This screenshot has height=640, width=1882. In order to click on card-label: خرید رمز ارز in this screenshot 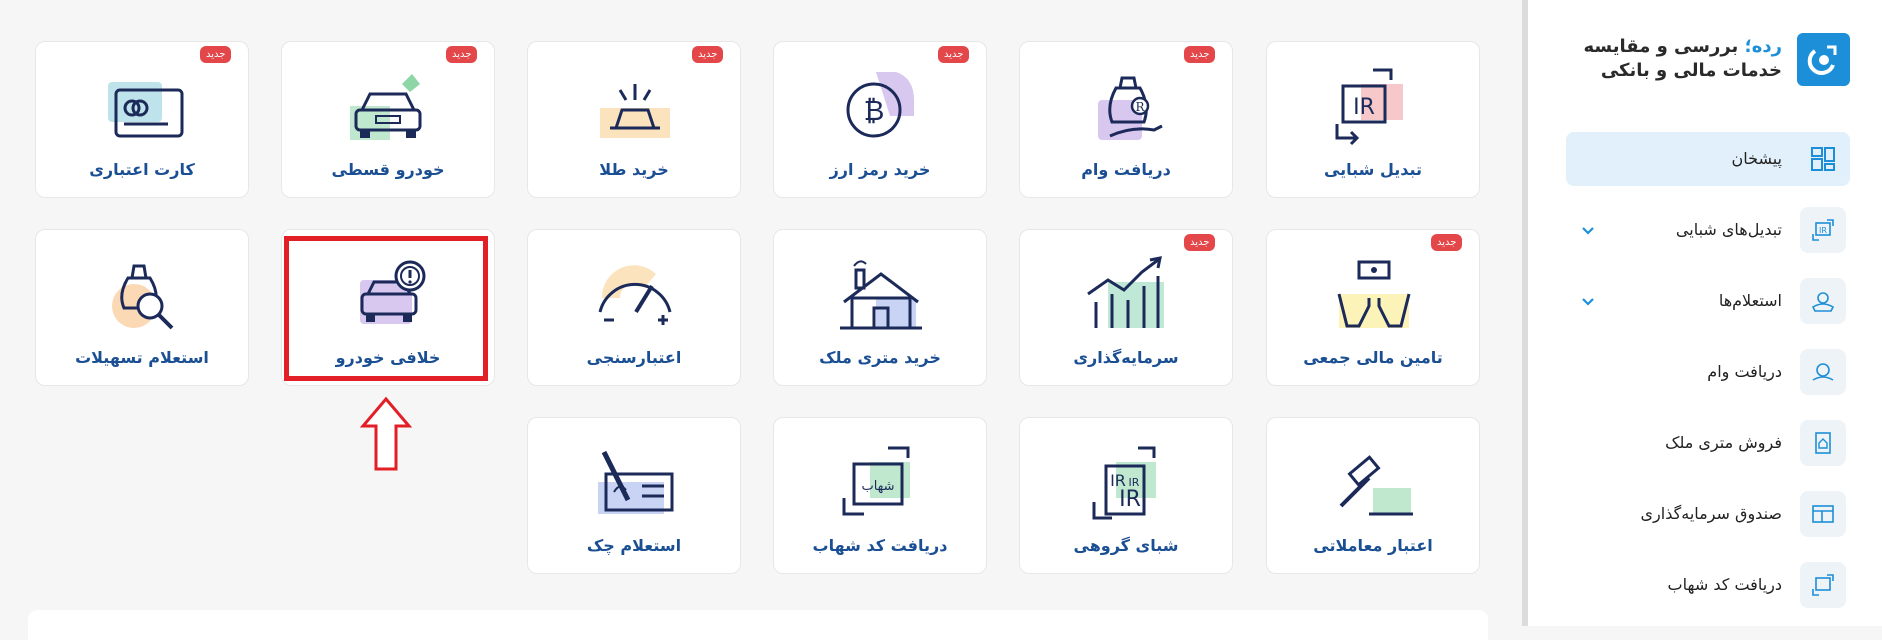, I will do `click(880, 169)`.